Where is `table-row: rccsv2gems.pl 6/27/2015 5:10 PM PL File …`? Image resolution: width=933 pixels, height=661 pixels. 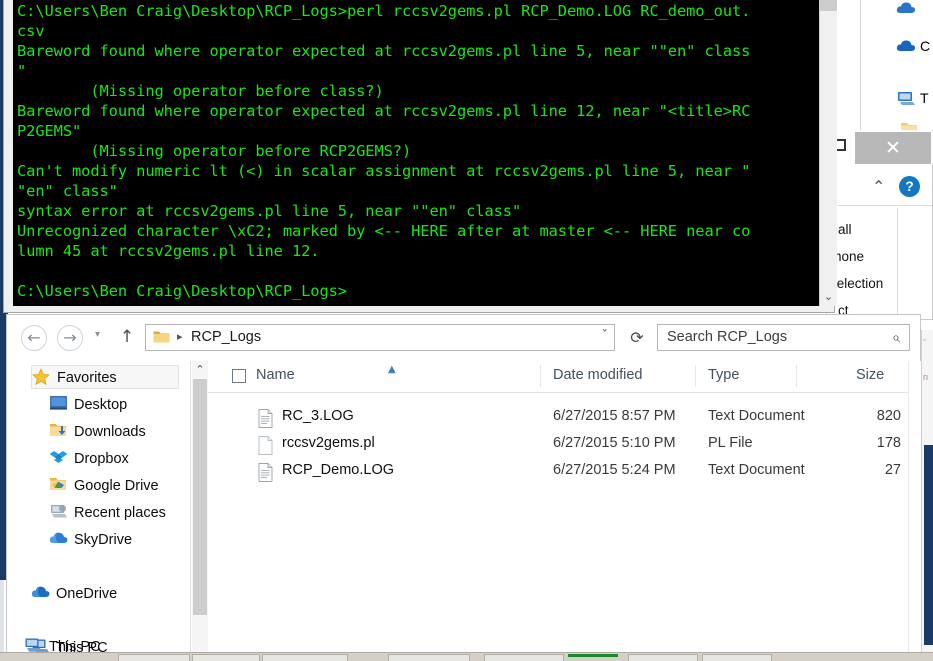 table-row: rccsv2gems.pl 6/27/2015 5:10 PM PL File … is located at coordinates (564, 445).